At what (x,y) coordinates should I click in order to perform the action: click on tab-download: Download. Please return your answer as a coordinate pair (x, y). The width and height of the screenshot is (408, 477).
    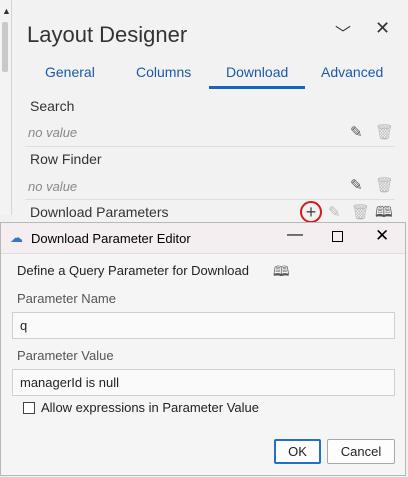
    Looking at the image, I should click on (257, 76).